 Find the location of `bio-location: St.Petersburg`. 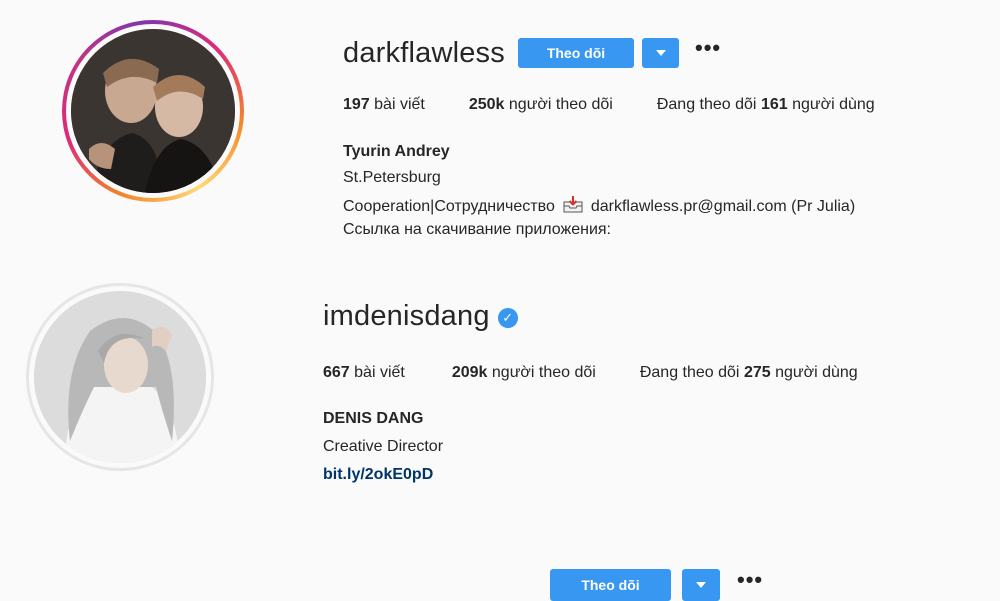

bio-location: St.Petersburg is located at coordinates (392, 177).